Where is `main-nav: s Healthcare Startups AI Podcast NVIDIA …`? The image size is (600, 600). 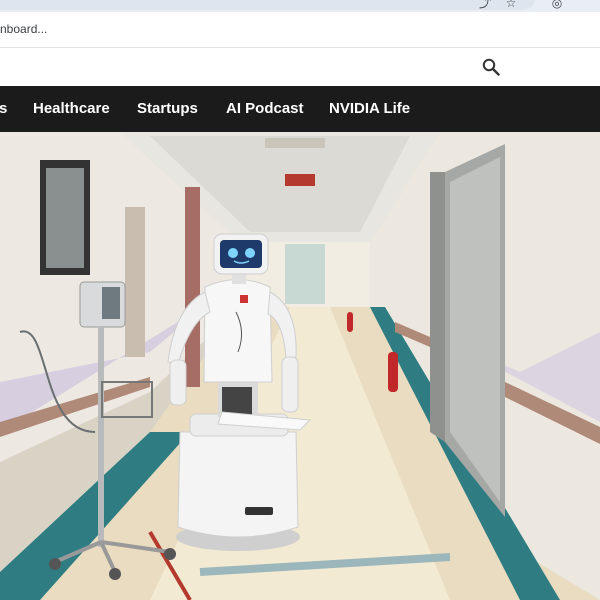
main-nav: s Healthcare Startups AI Podcast NVIDIA … is located at coordinates (300, 109).